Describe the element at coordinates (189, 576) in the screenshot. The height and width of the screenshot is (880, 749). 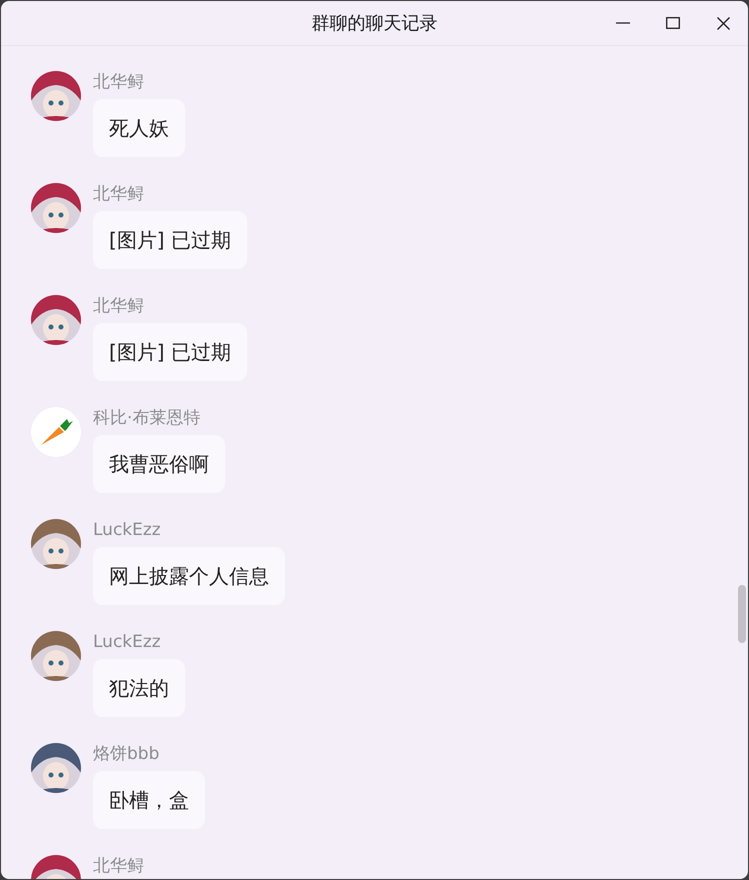
I see `message-bubble: 网上披露个人信息` at that location.